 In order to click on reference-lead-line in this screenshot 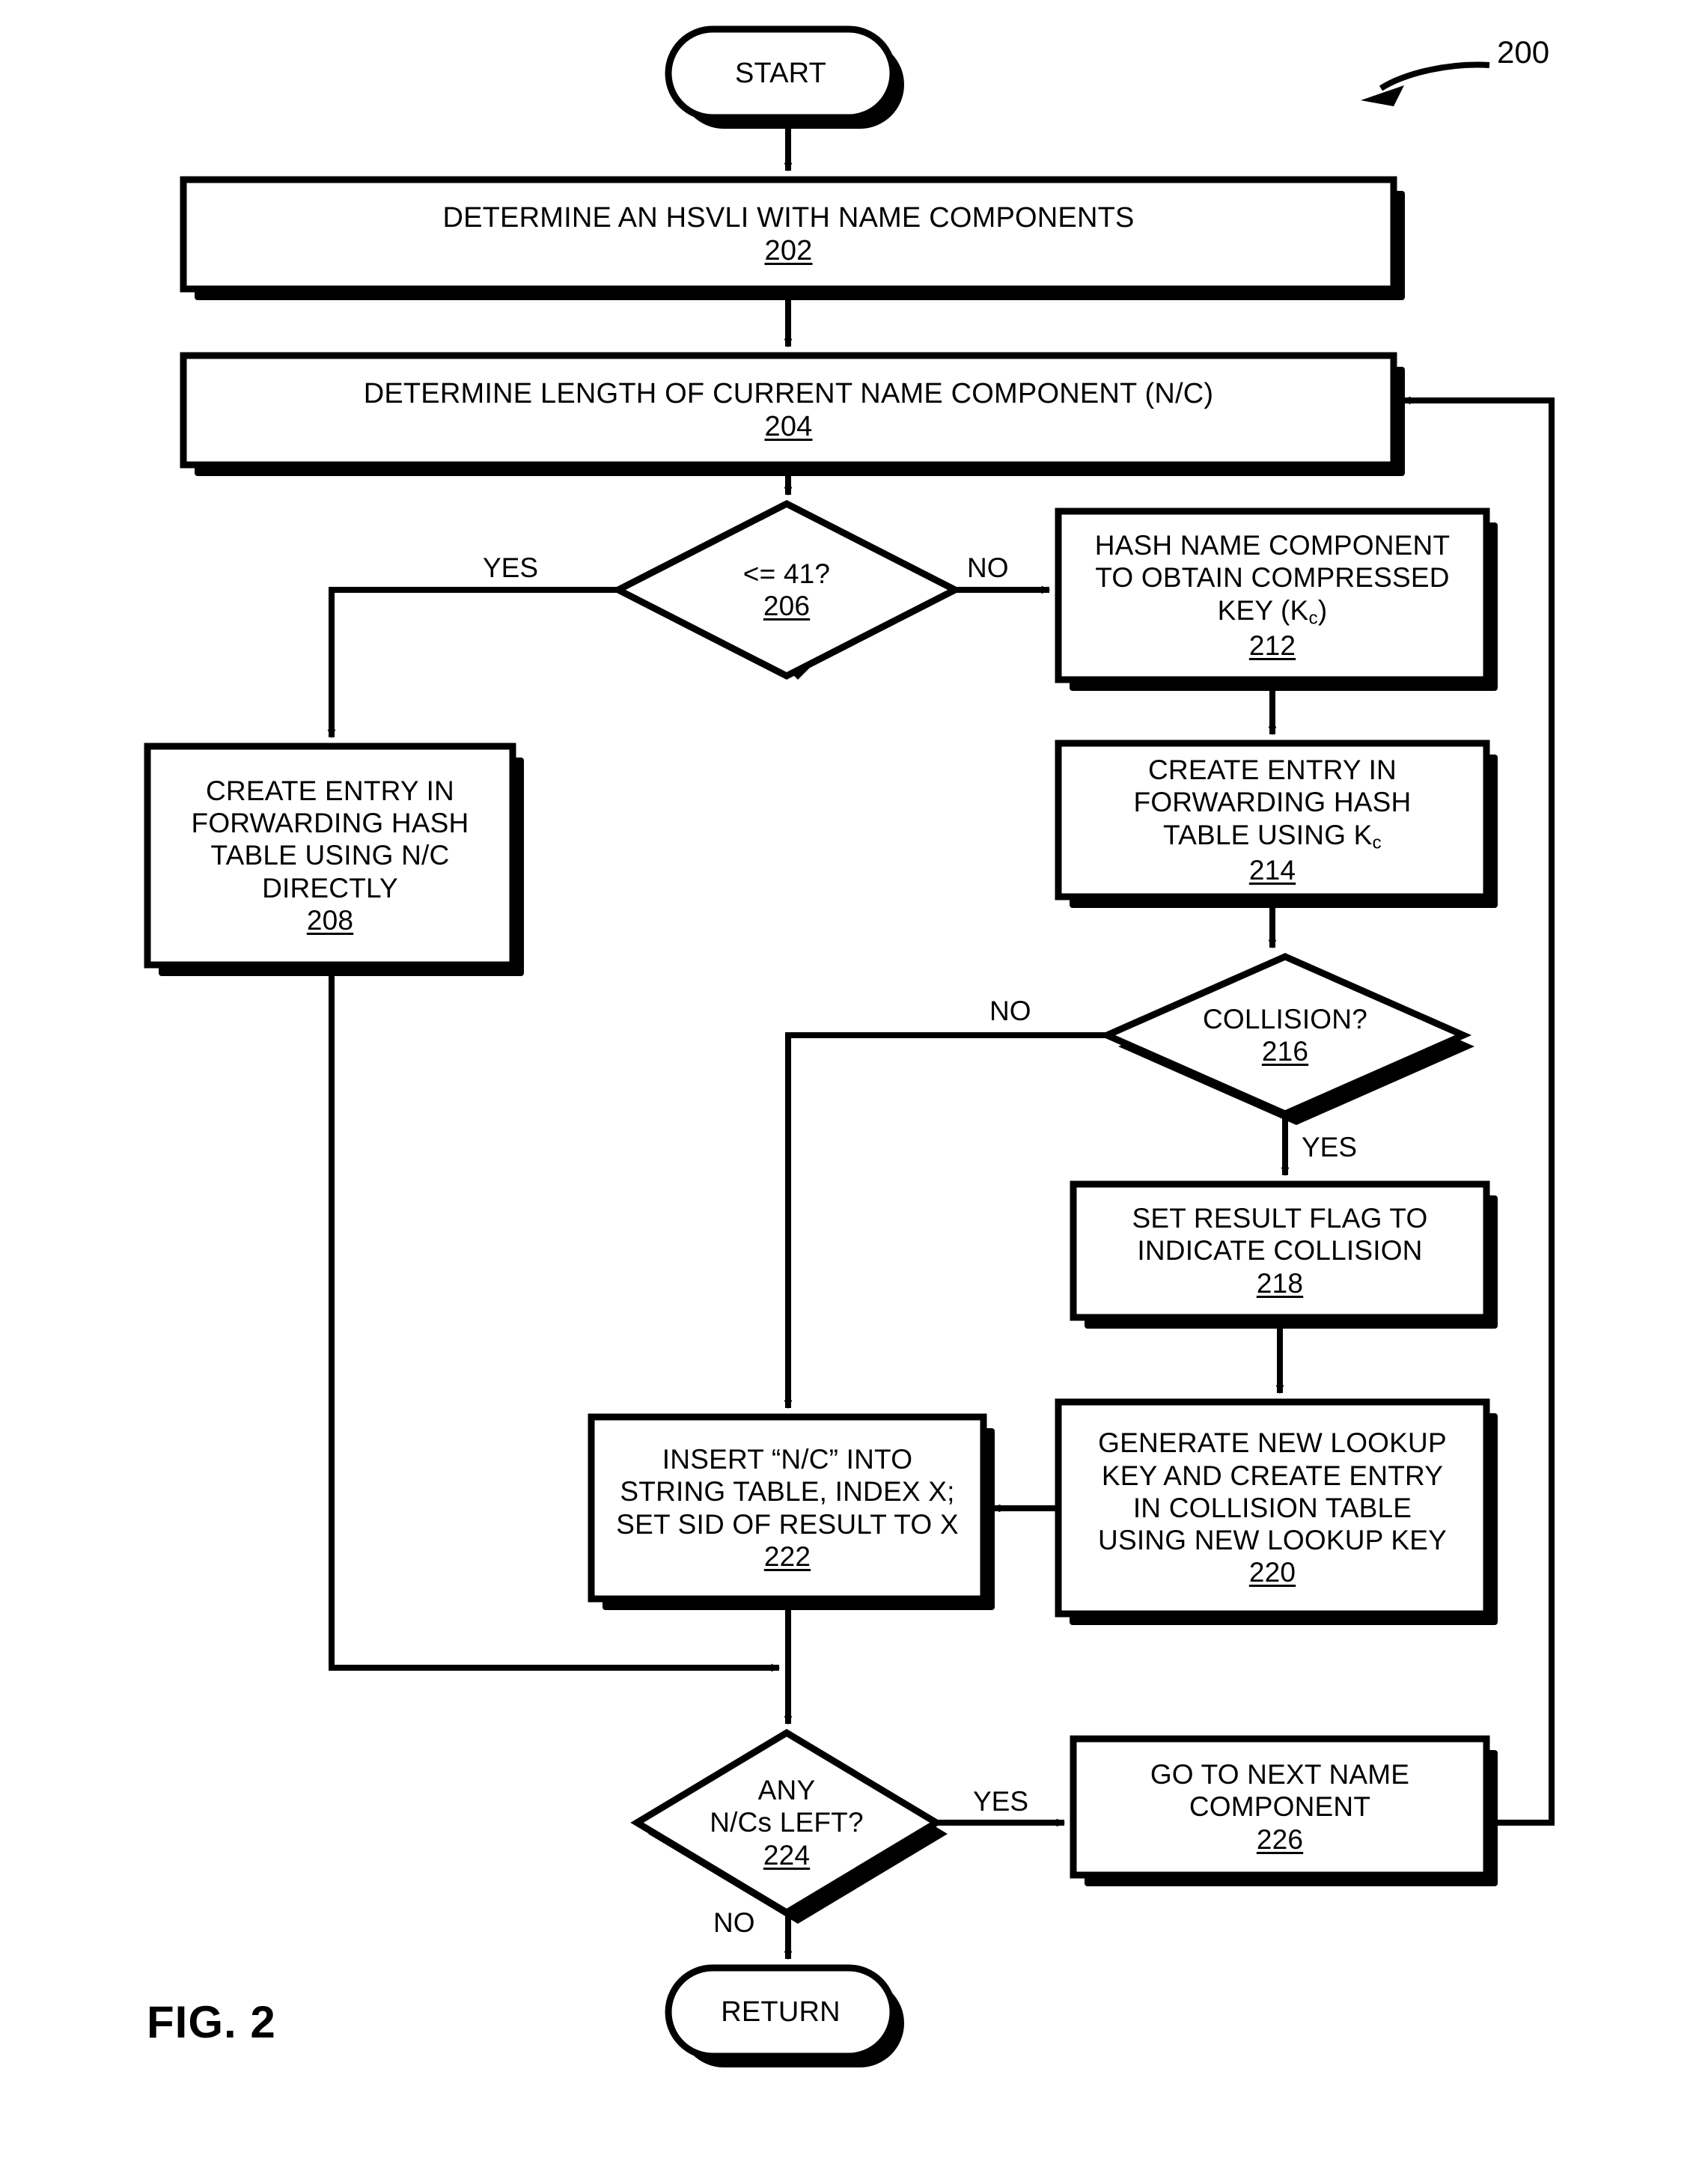, I will do `click(1425, 83)`.